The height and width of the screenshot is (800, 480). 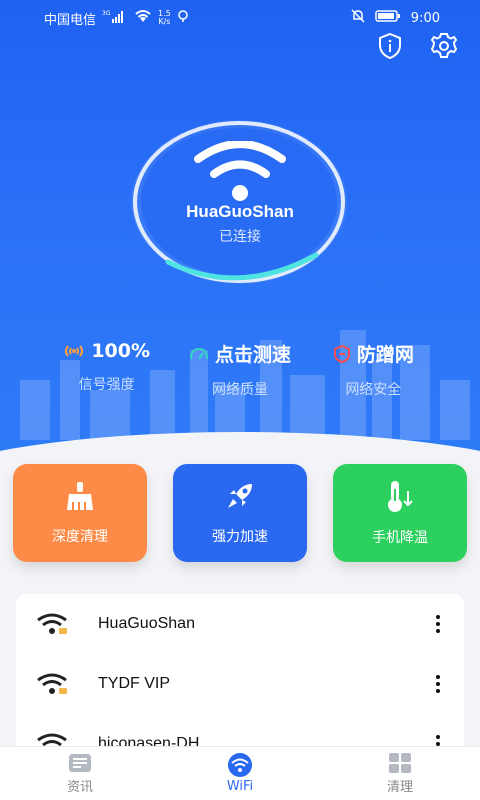 What do you see at coordinates (240, 684) in the screenshot?
I see `network-row: TYDF VIP` at bounding box center [240, 684].